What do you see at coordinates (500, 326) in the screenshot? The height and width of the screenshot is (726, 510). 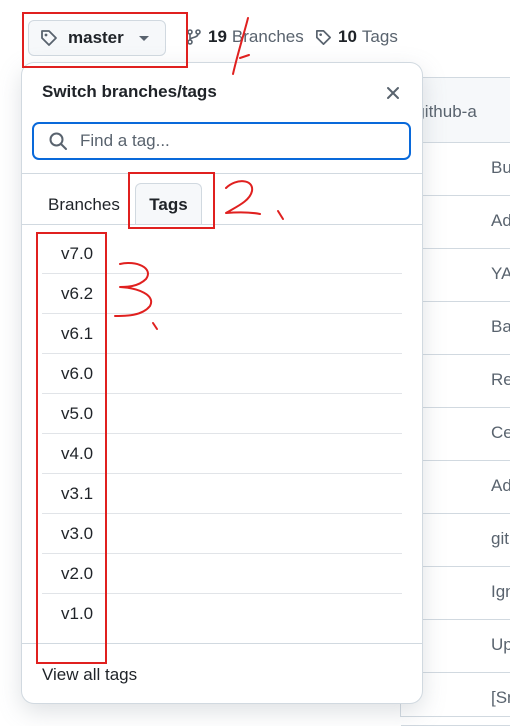 I see `row-text: Ba` at bounding box center [500, 326].